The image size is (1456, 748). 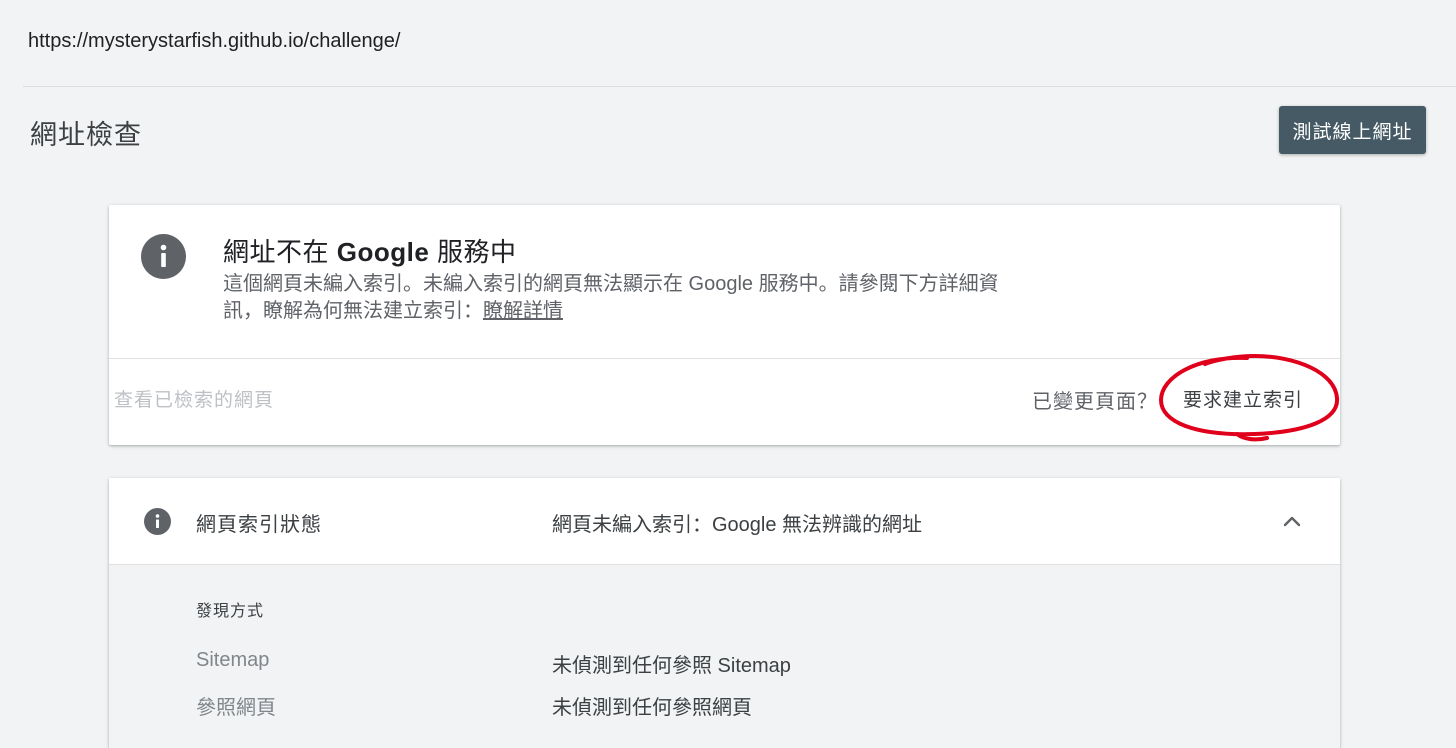 I want to click on referring-page-value: 未偵測到任何參照網頁, so click(x=652, y=708).